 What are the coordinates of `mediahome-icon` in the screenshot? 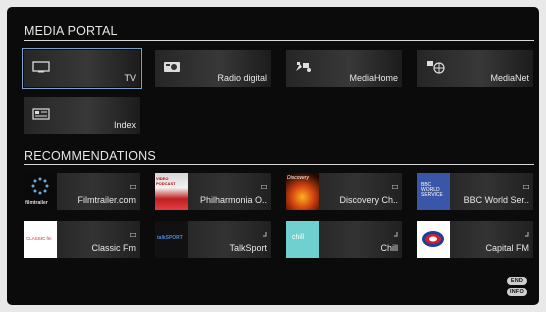 It's located at (304, 69).